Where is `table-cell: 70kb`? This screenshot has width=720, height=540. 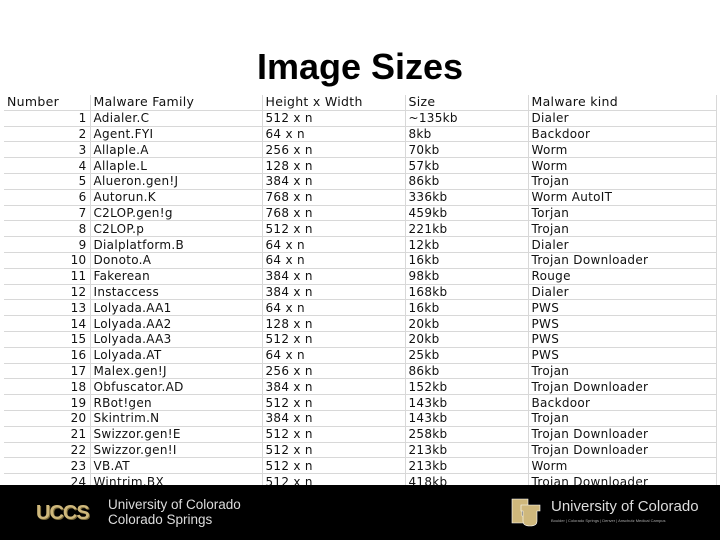
table-cell: 70kb is located at coordinates (467, 150).